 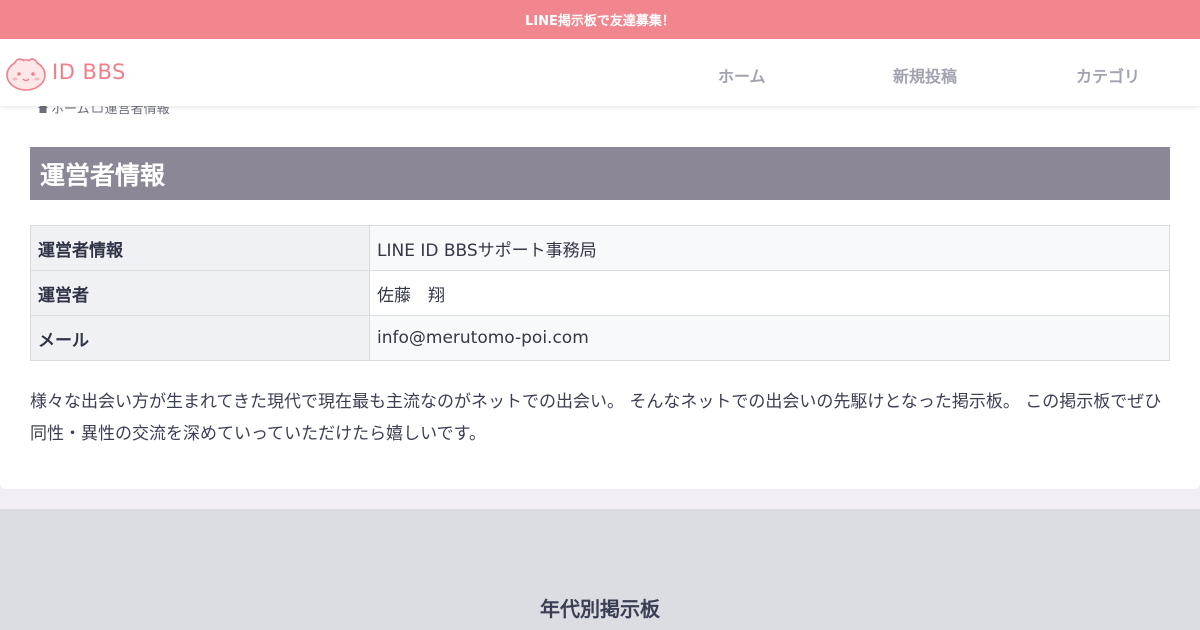 I want to click on announcement-text: LINE掲示板で友達募集！, so click(x=600, y=19).